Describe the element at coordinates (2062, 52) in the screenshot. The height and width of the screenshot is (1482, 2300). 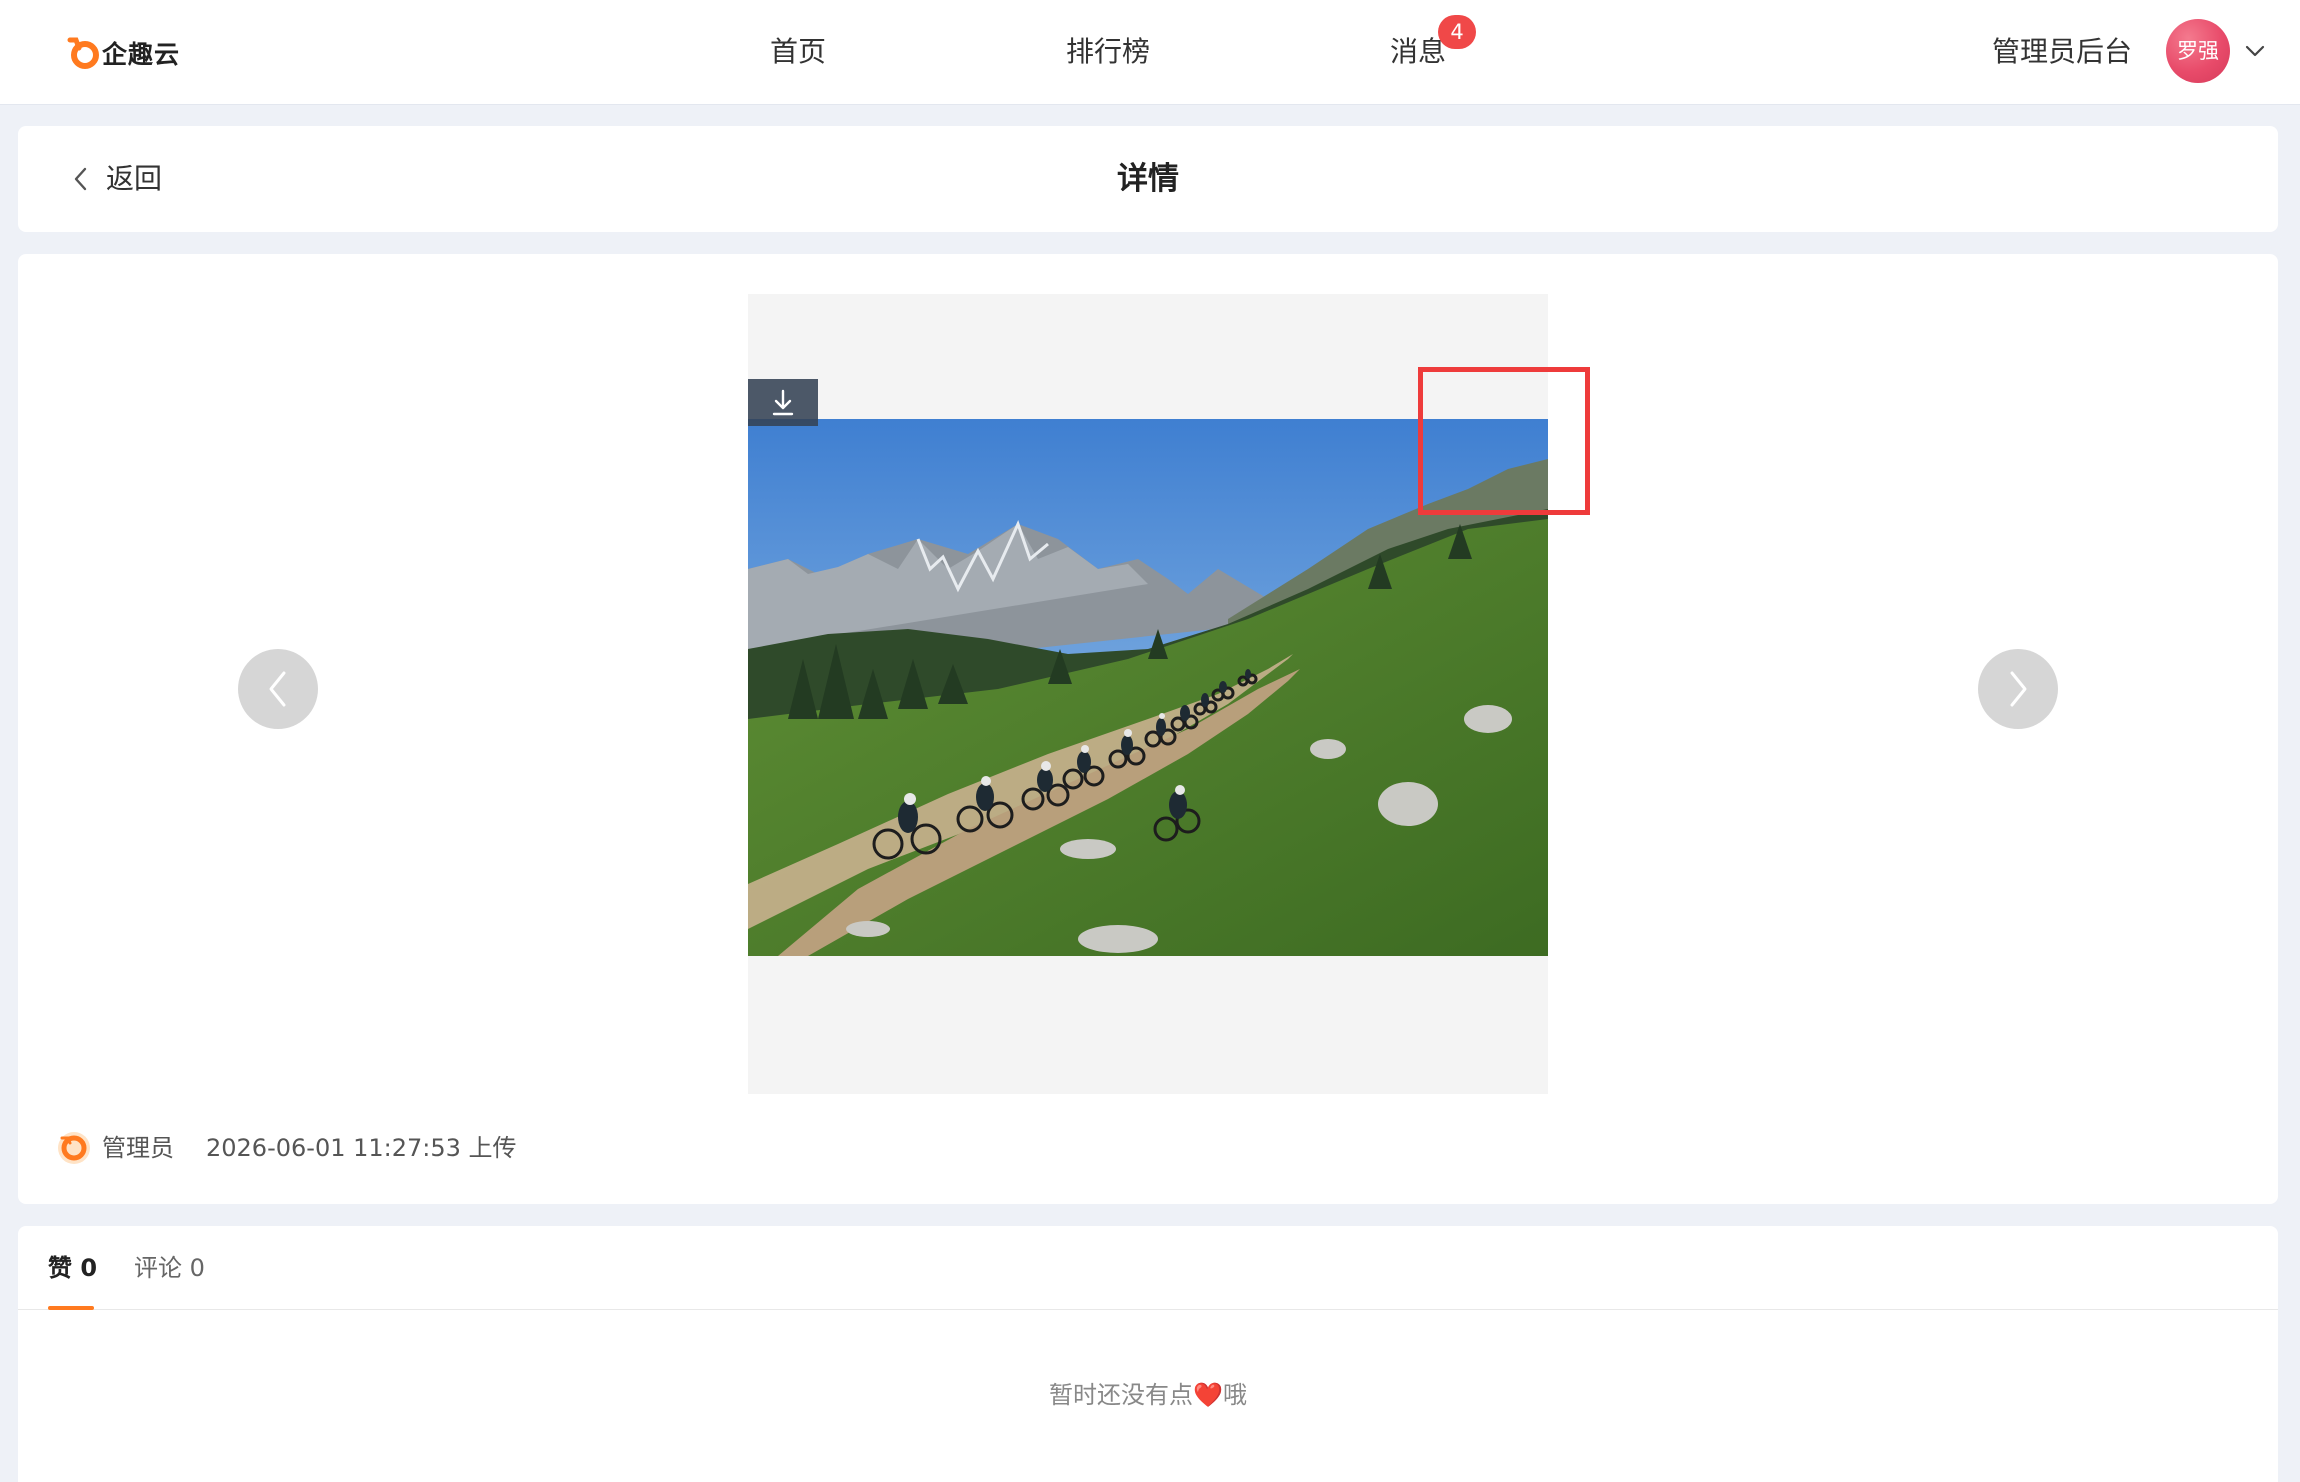
I see `admin-console-link: 管理员后台` at that location.